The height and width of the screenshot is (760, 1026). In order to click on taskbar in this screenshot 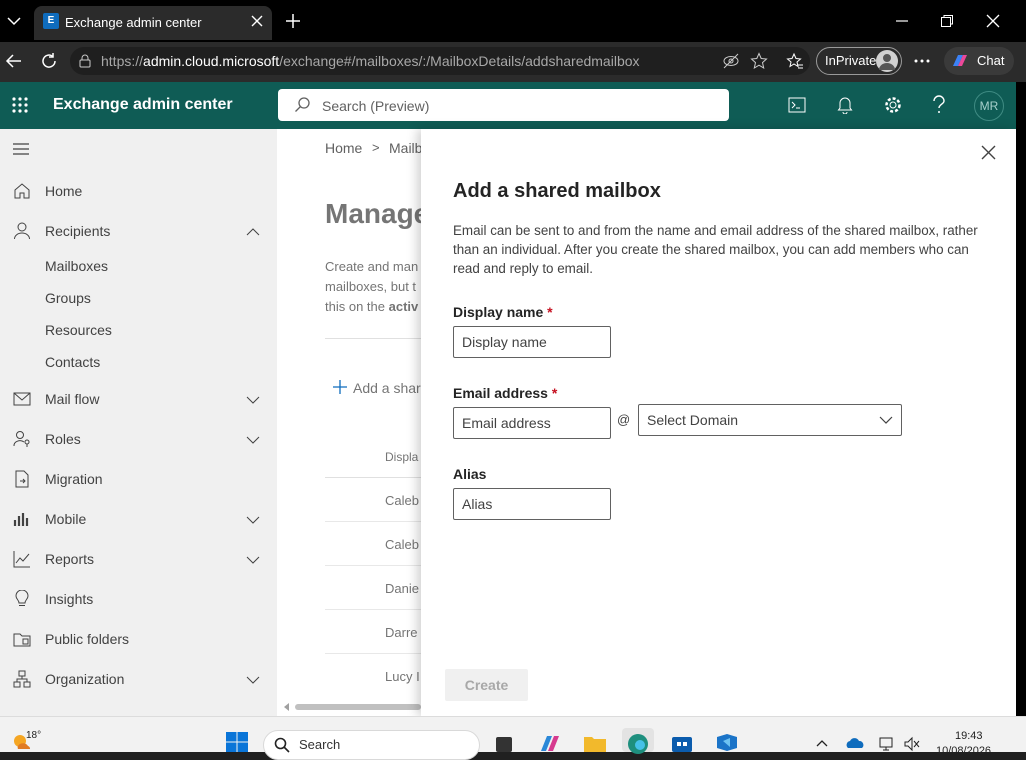, I will do `click(513, 734)`.